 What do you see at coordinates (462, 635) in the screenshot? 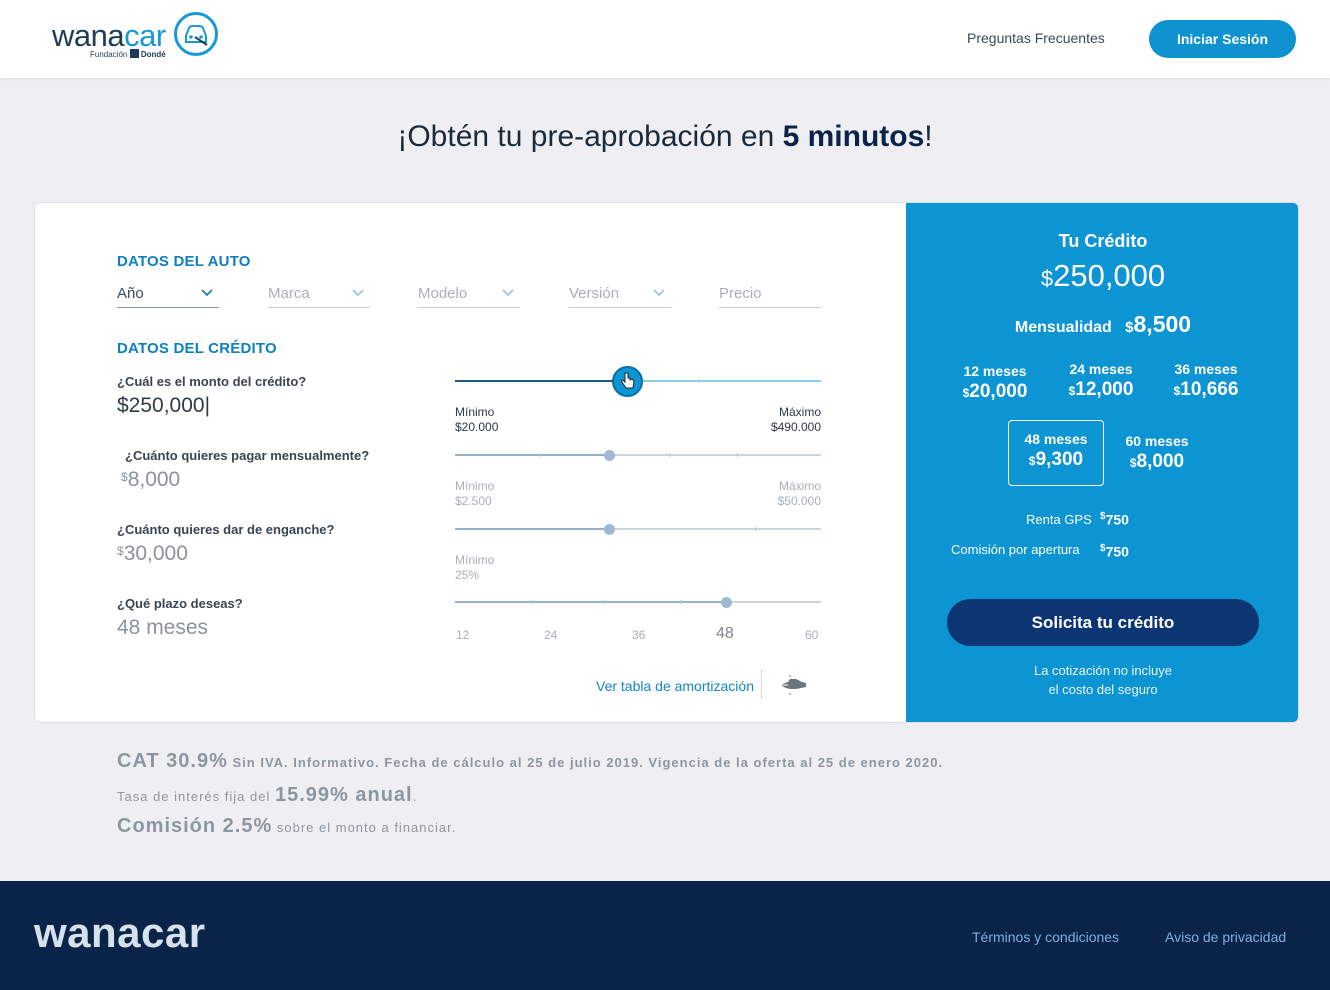
I see `term-option-12: 12` at bounding box center [462, 635].